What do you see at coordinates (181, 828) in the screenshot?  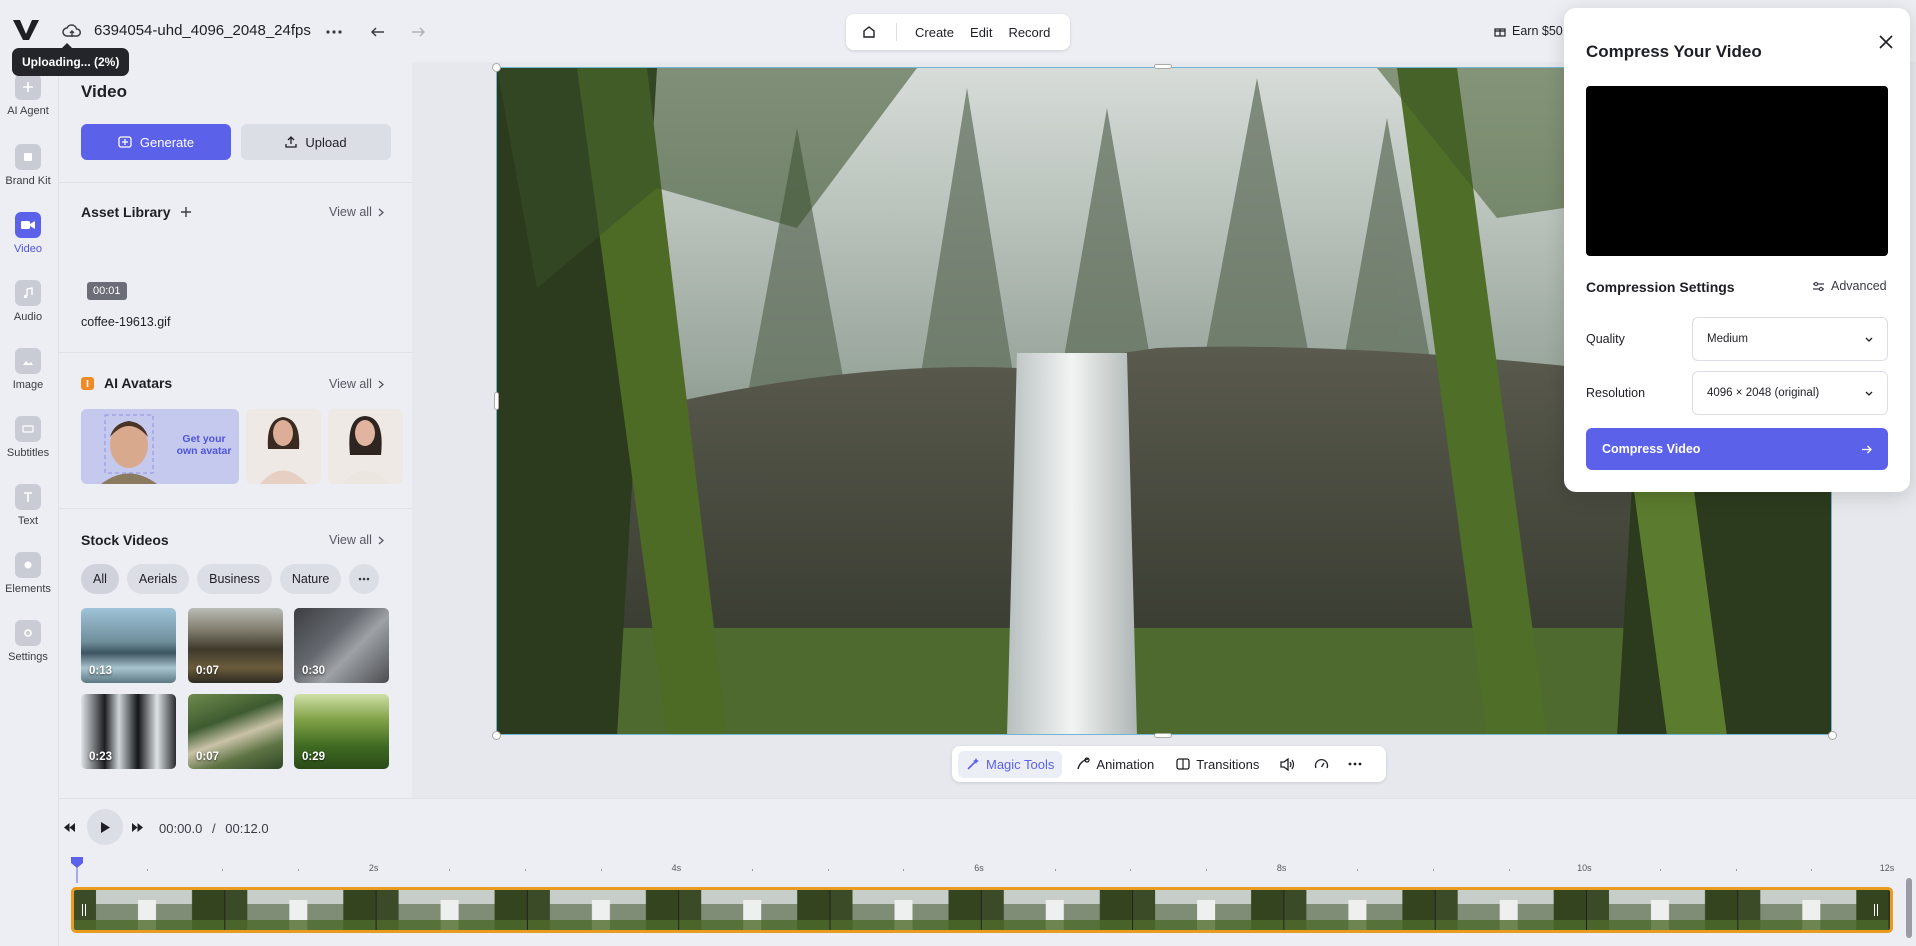 I see `current-time: 00:00.0` at bounding box center [181, 828].